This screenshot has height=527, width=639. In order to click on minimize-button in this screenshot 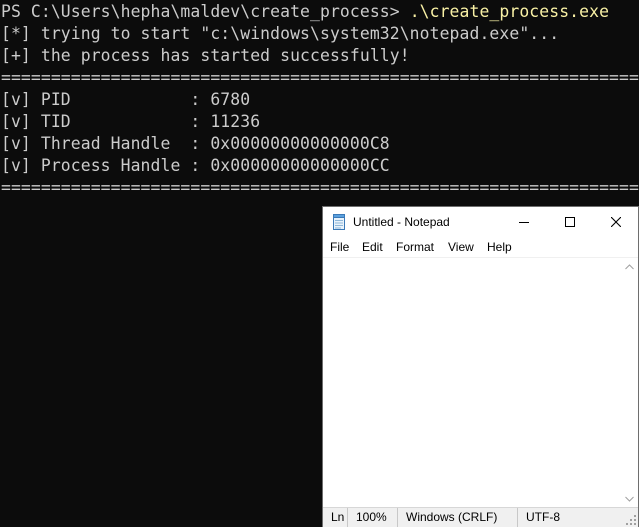, I will do `click(524, 222)`.